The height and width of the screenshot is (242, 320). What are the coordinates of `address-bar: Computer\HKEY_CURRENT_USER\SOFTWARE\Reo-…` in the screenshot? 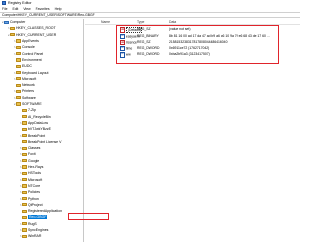 It's located at (150, 15).